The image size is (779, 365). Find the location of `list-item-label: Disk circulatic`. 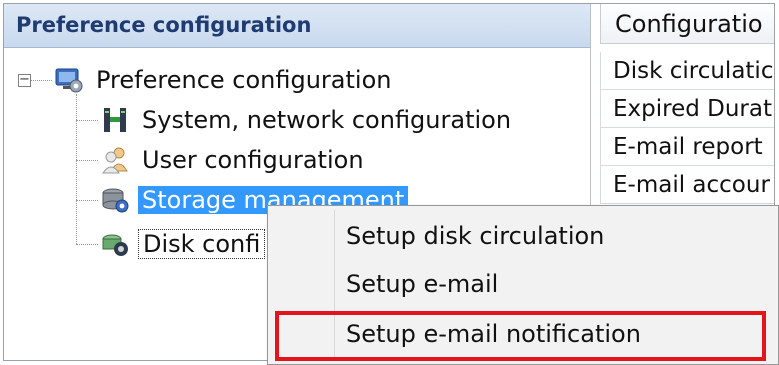

list-item-label: Disk circulatic is located at coordinates (693, 71).